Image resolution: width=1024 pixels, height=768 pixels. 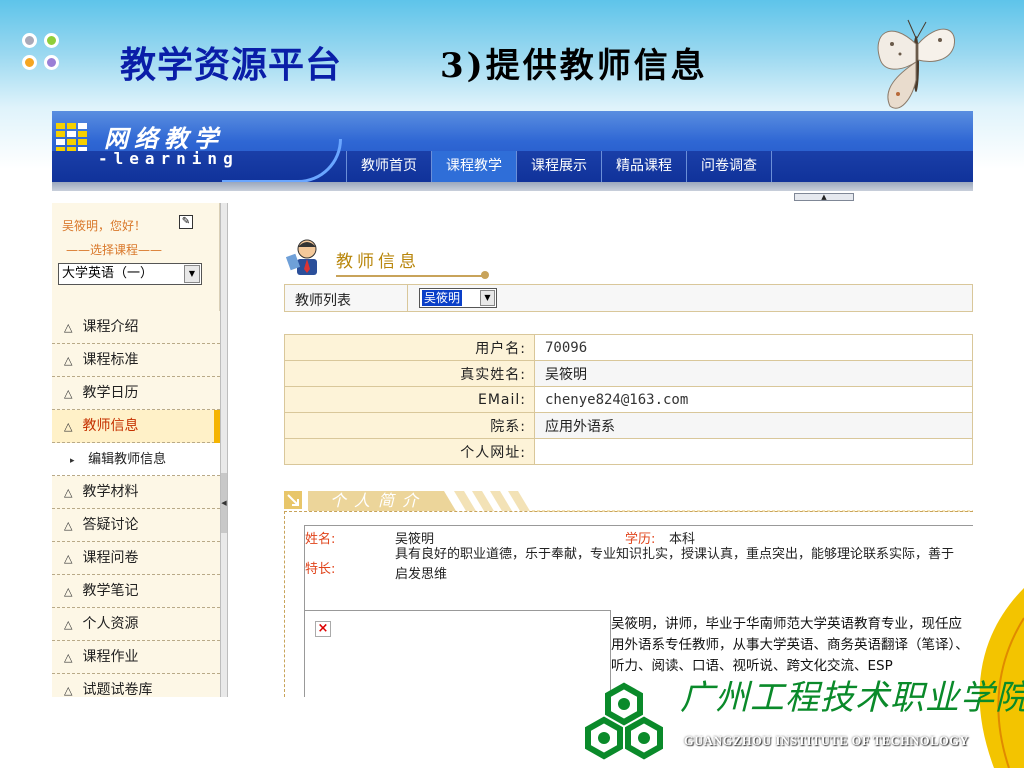 I want to click on section-title: 教师信息, so click(x=378, y=262).